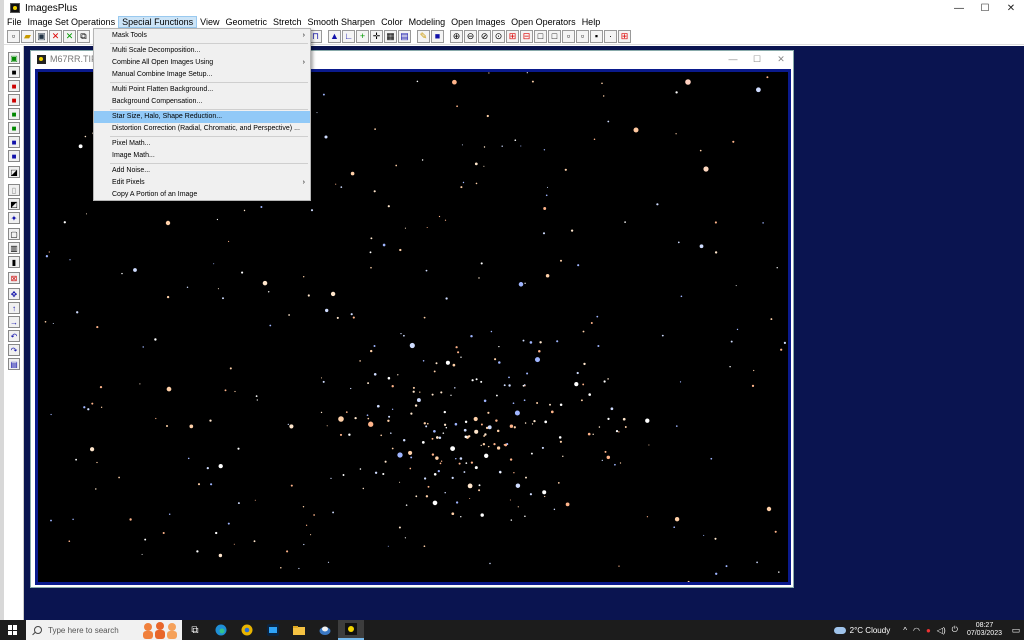 Image resolution: width=1024 pixels, height=640 pixels. I want to click on pencil-icon: ✎, so click(423, 36).